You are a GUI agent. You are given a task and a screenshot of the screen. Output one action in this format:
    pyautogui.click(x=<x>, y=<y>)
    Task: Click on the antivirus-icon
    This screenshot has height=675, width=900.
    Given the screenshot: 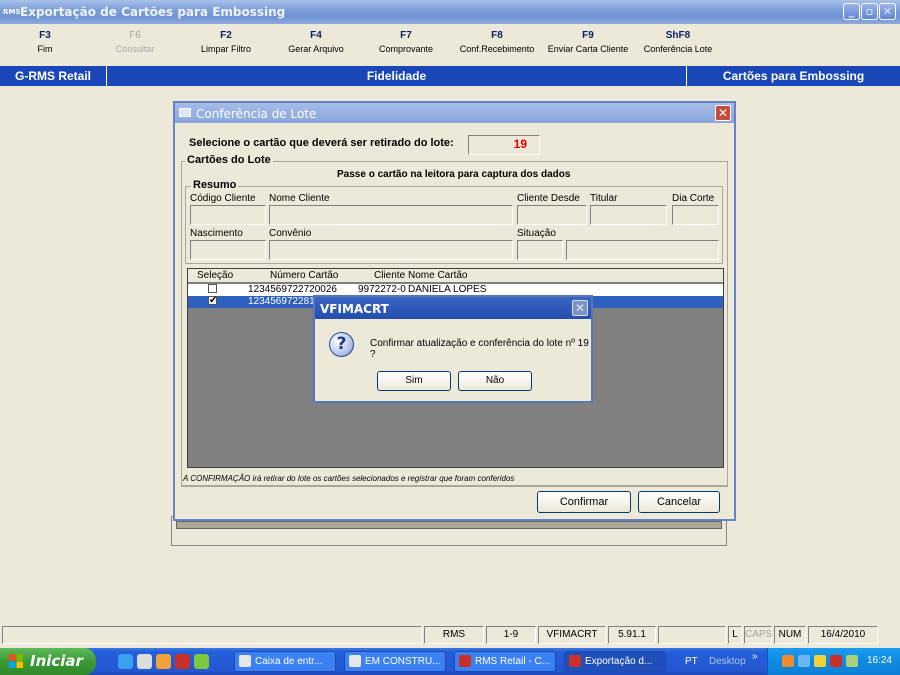 What is the action you would take?
    pyautogui.click(x=852, y=661)
    